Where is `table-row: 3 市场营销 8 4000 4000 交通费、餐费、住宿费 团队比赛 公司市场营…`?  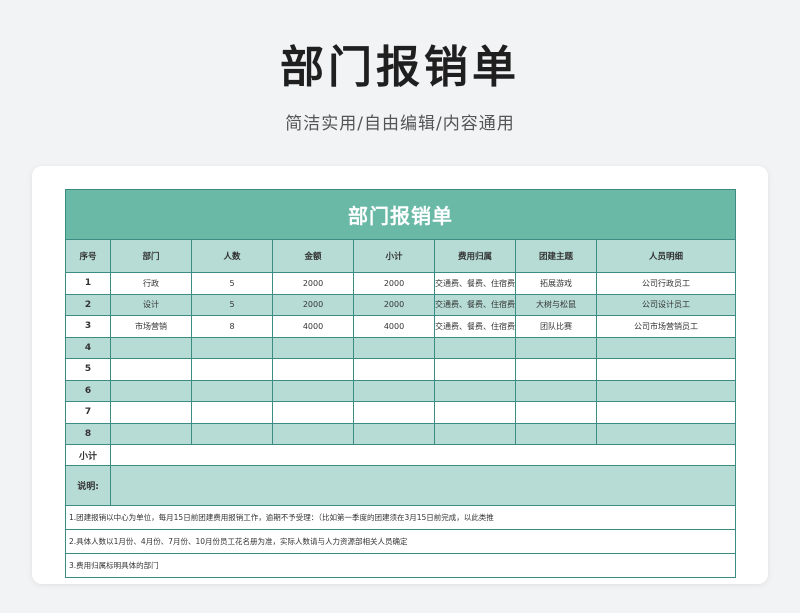
table-row: 3 市场营销 8 4000 4000 交通费、餐费、住宿费 团队比赛 公司市场营… is located at coordinates (400, 326).